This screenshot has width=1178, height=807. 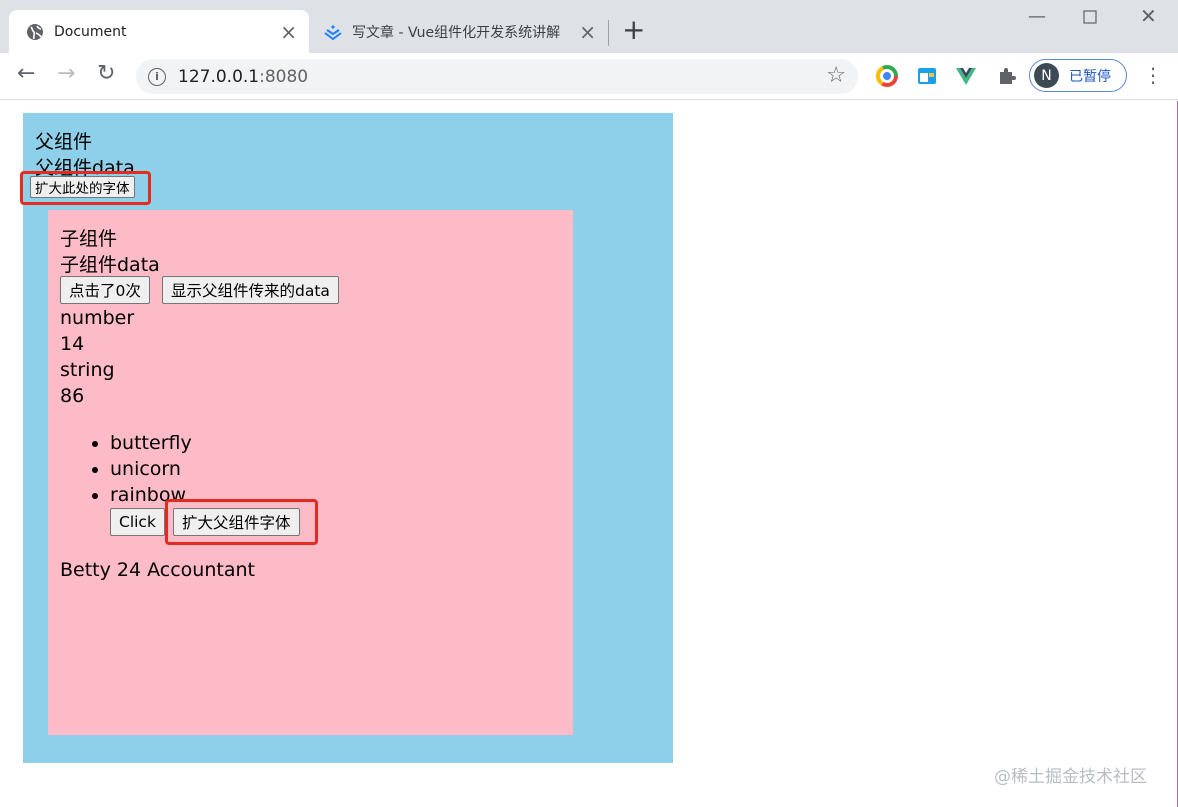 I want to click on profile-status: 已暂停, so click(x=1090, y=76).